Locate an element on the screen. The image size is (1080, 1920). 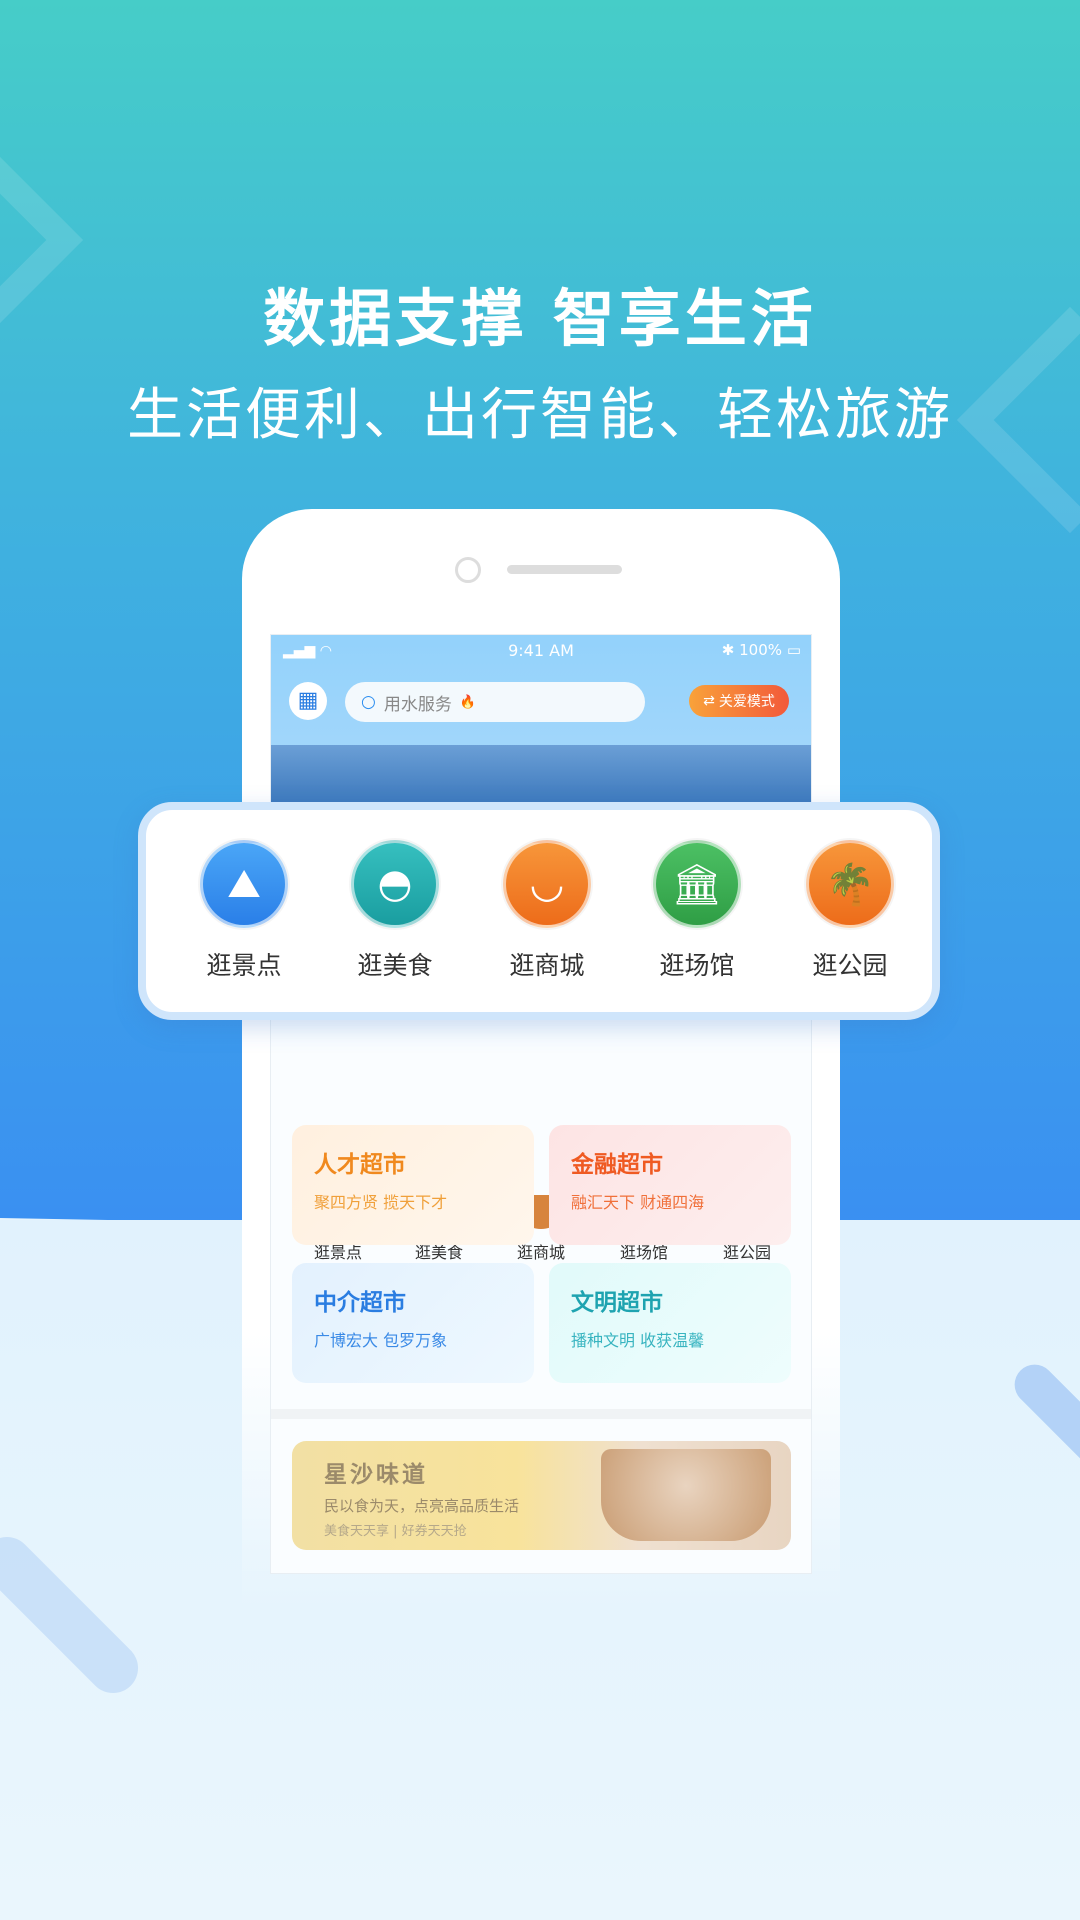
card-title: 文明超市 is located at coordinates (617, 1302).